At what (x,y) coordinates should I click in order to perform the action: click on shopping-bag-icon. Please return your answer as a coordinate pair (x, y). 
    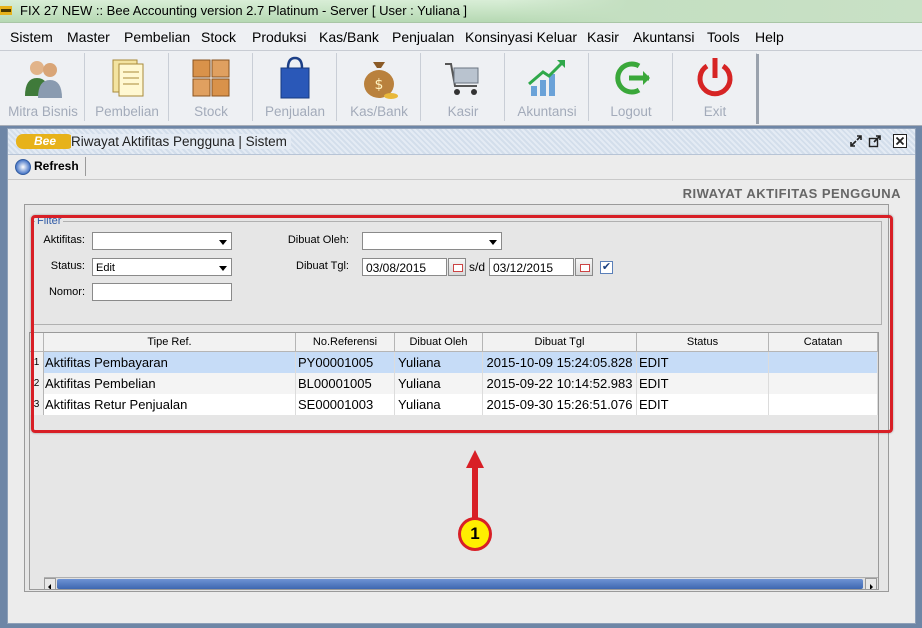
    Looking at the image, I should click on (295, 77).